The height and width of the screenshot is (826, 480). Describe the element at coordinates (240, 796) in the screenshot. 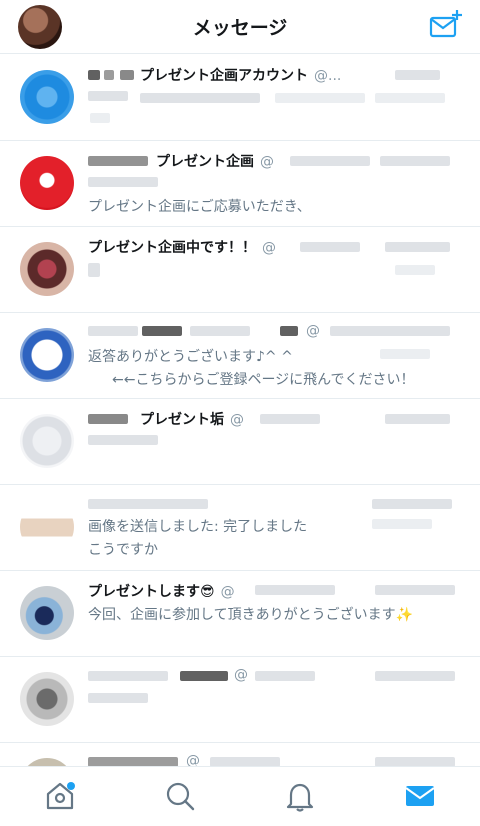

I see `bottom-tab-bar` at that location.